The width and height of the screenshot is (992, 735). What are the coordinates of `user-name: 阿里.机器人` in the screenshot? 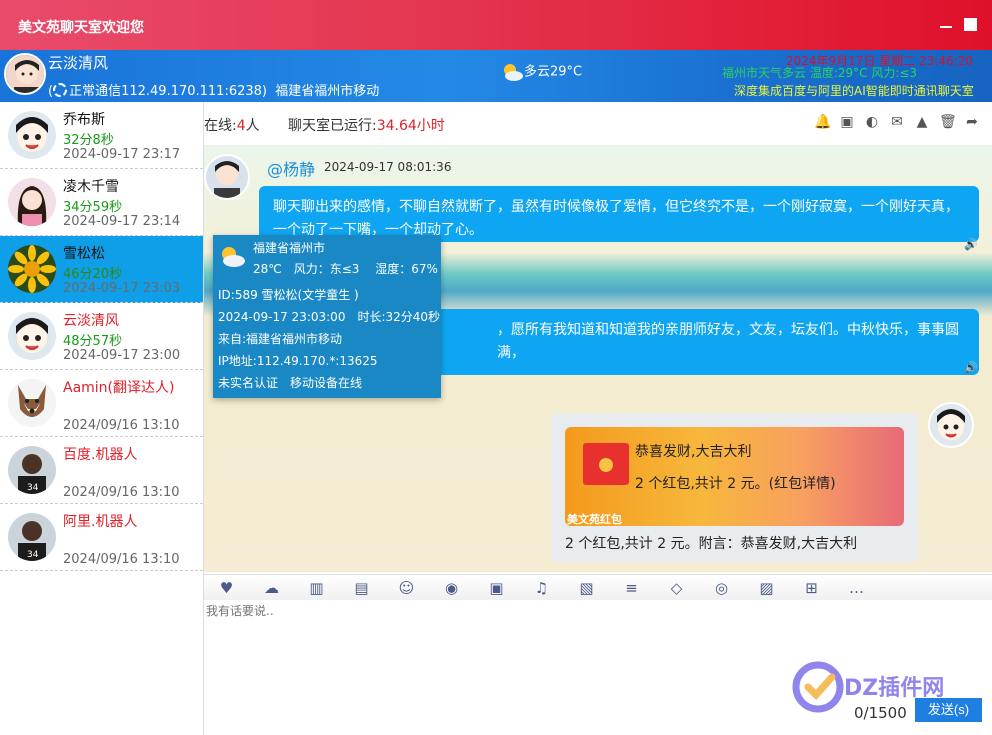 It's located at (100, 522).